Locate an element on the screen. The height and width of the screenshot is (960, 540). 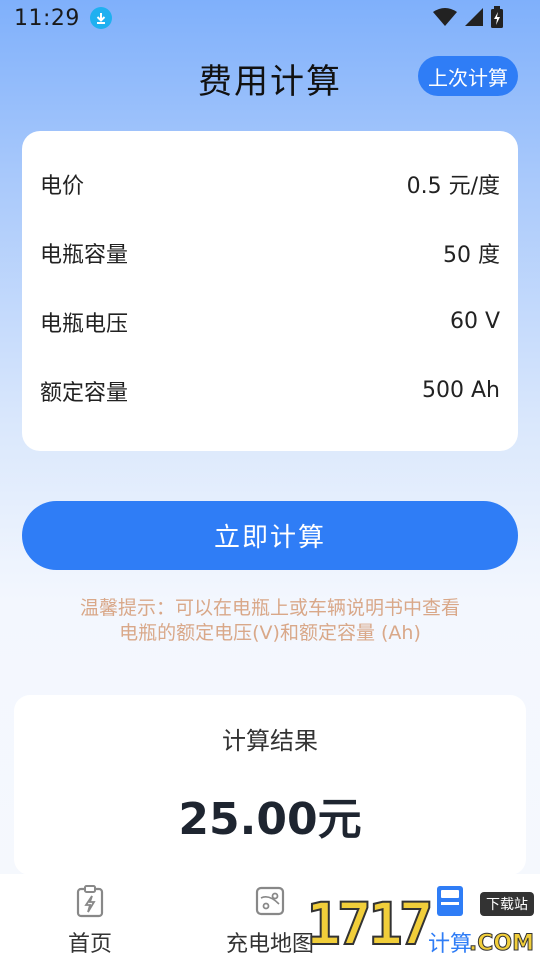
param-row-electricity-price: 电价 0.5 元/度 is located at coordinates (270, 183).